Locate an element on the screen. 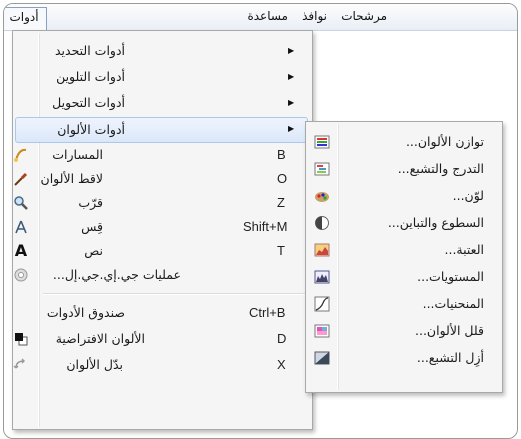 This screenshot has width=521, height=439. menu-item-paths: B المسارات is located at coordinates (160, 155).